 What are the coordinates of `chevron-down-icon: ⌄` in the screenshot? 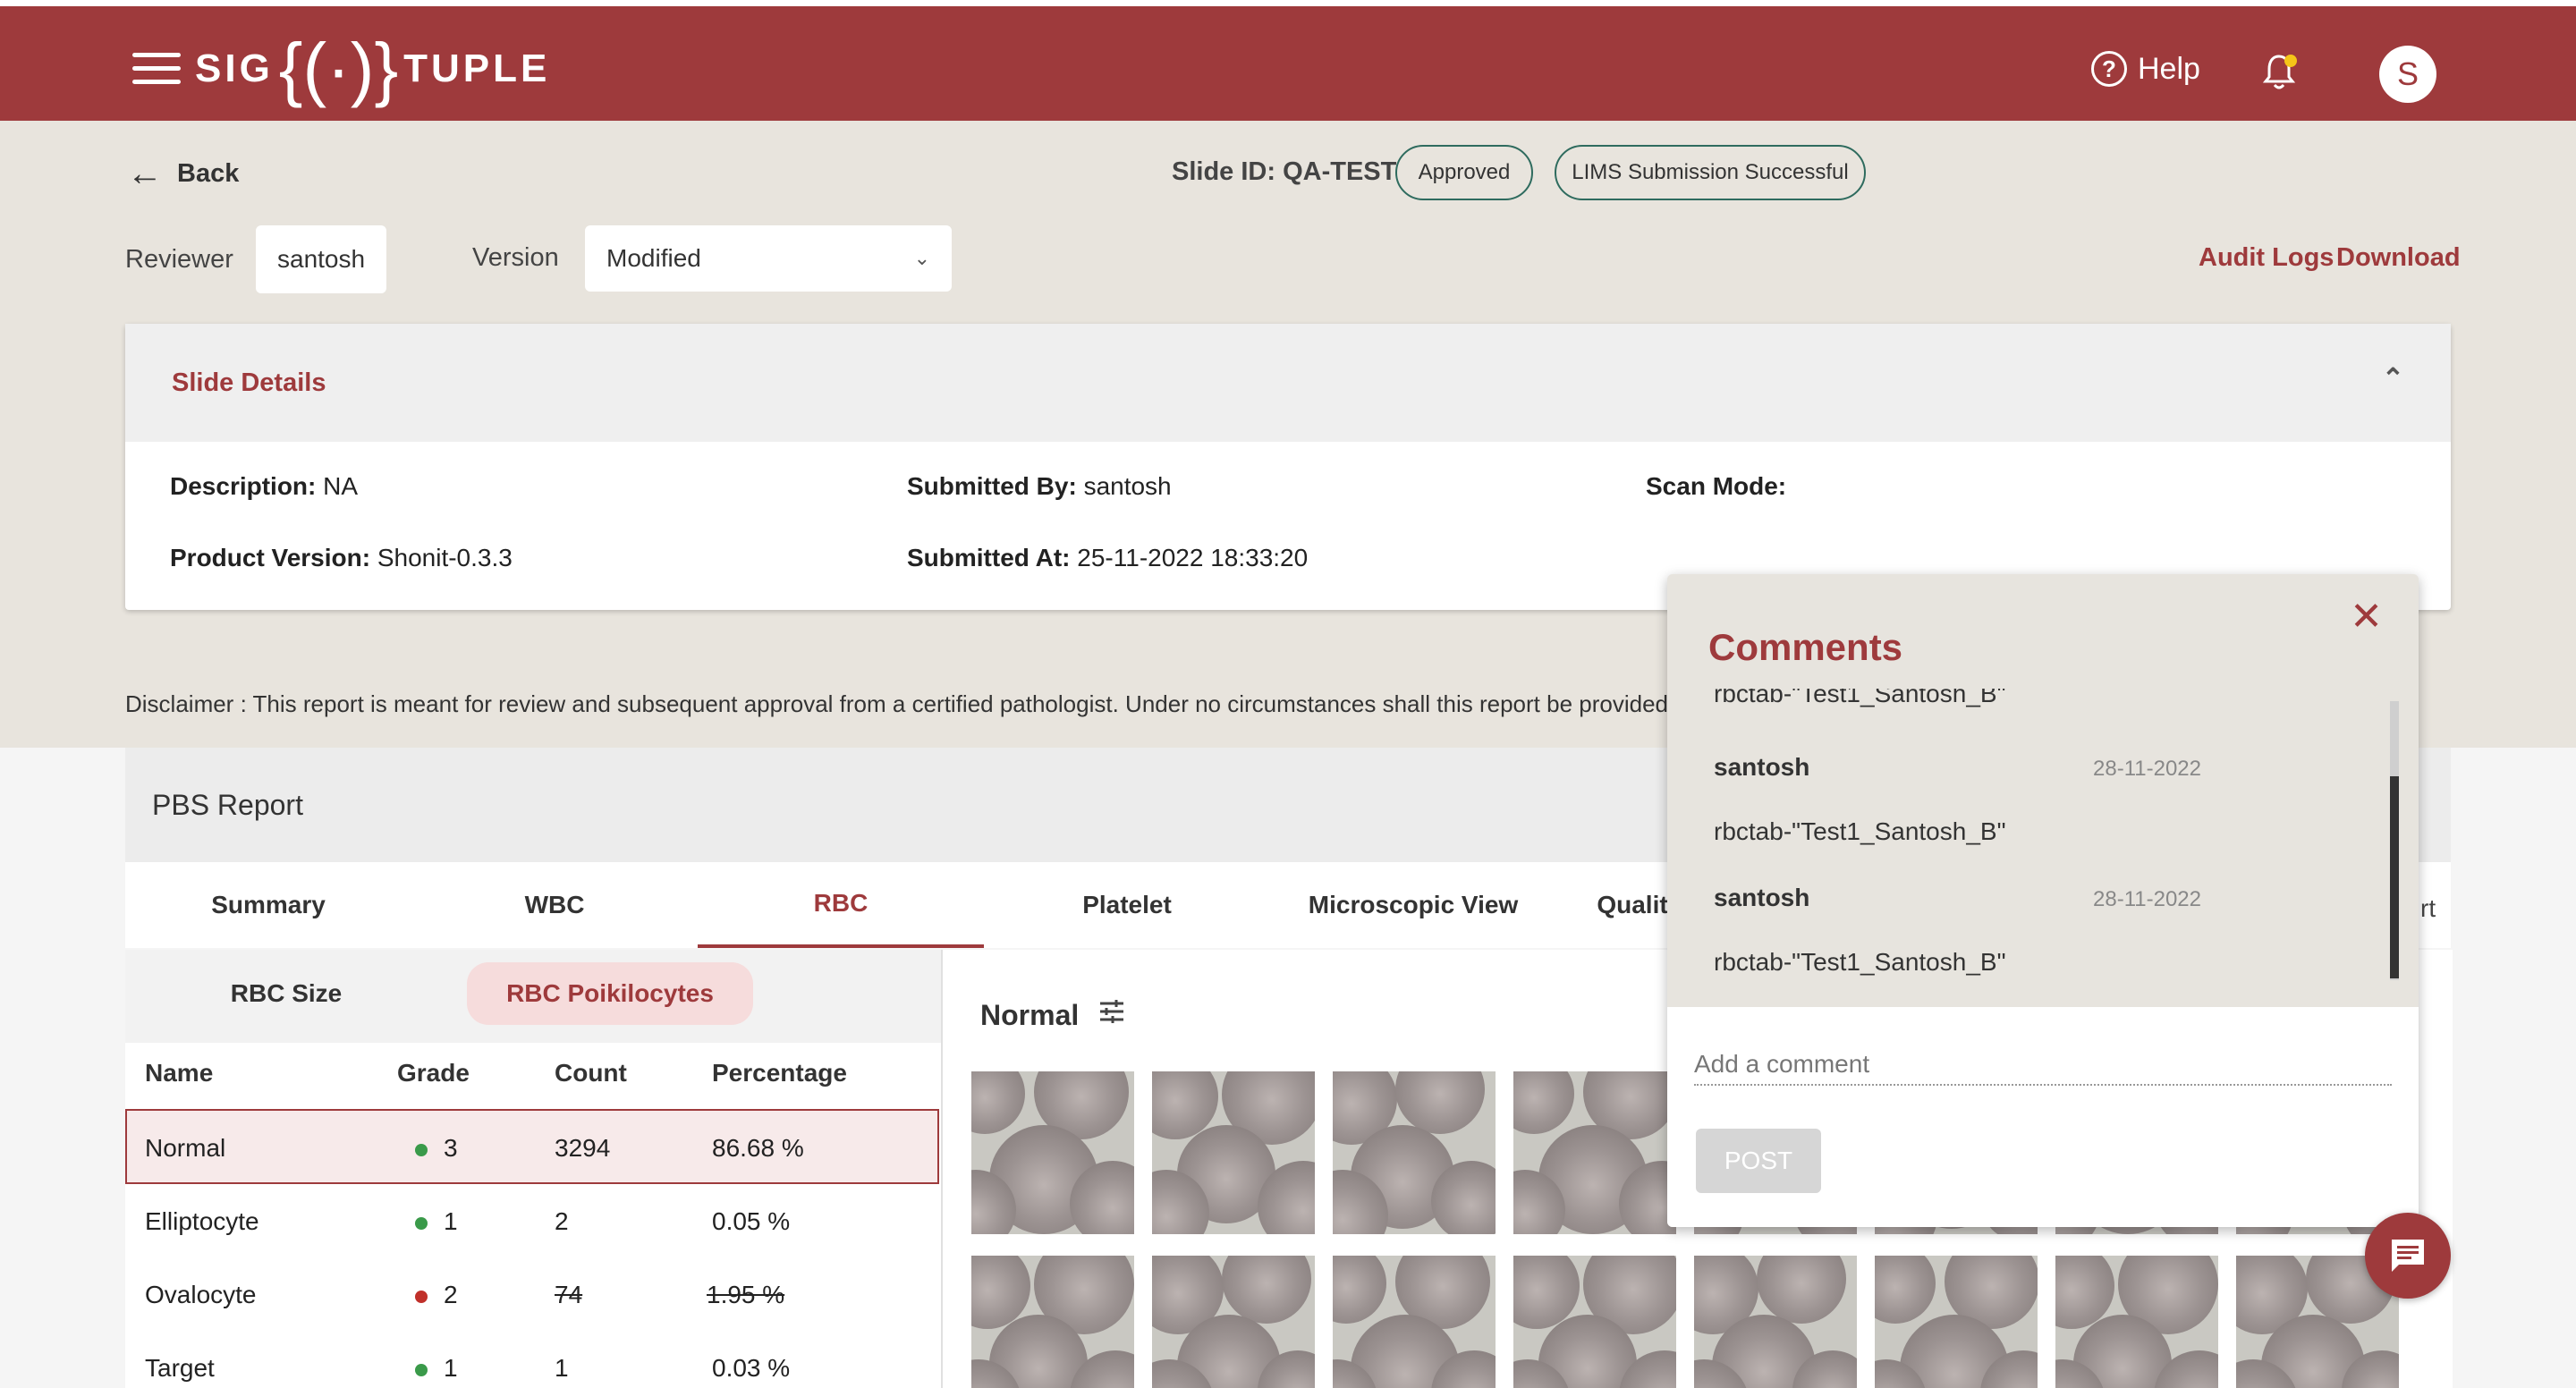 It's located at (921, 258).